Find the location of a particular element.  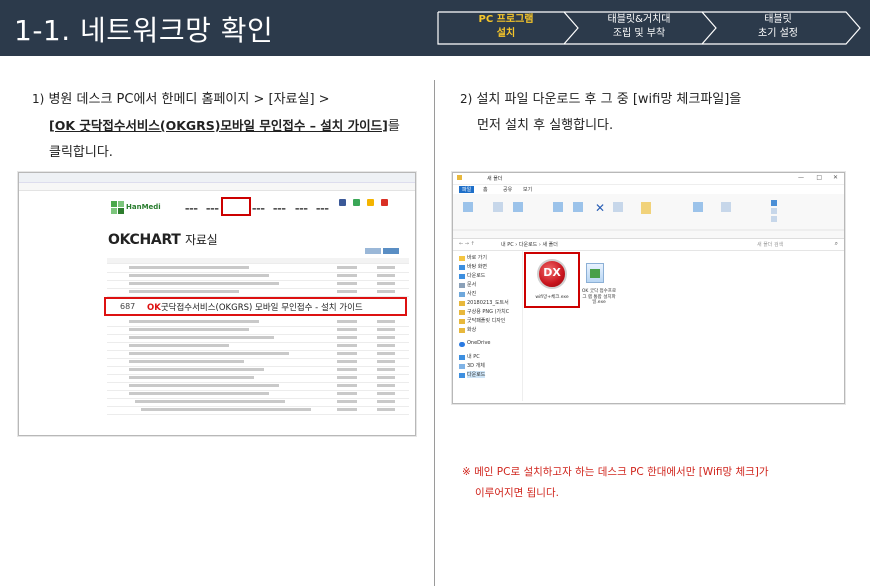

onedrive-icon is located at coordinates (462, 344).